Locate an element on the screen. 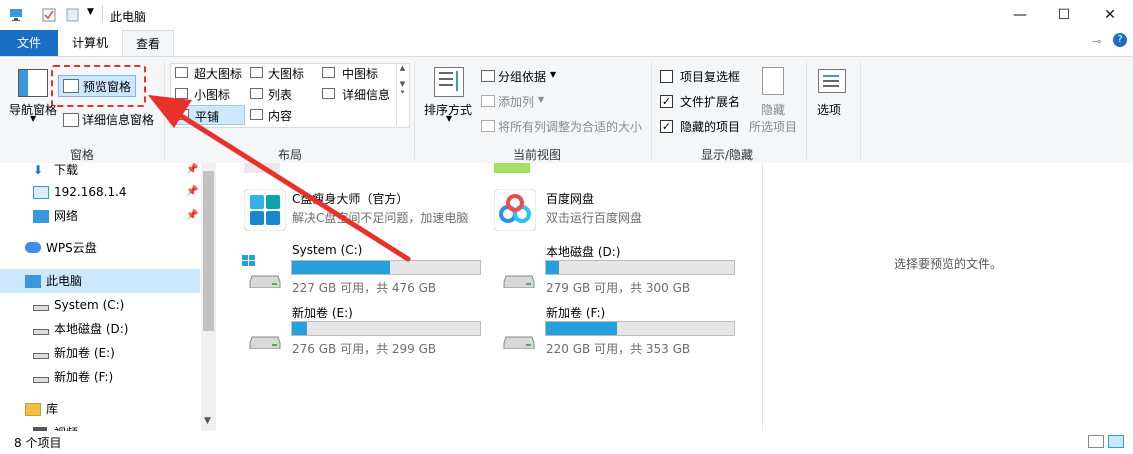 Image resolution: width=1133 pixels, height=454 pixels. pin-ribbon-icon: ⊸ is located at coordinates (1096, 41).